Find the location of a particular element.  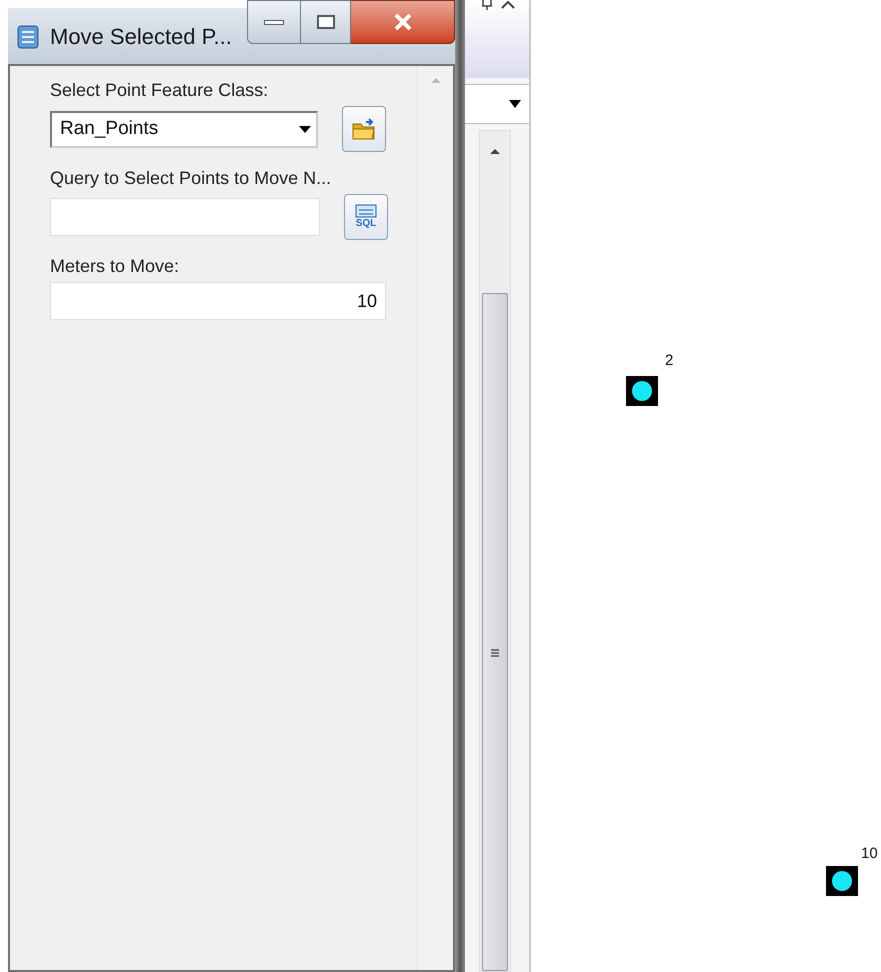

maximize-button is located at coordinates (326, 22).